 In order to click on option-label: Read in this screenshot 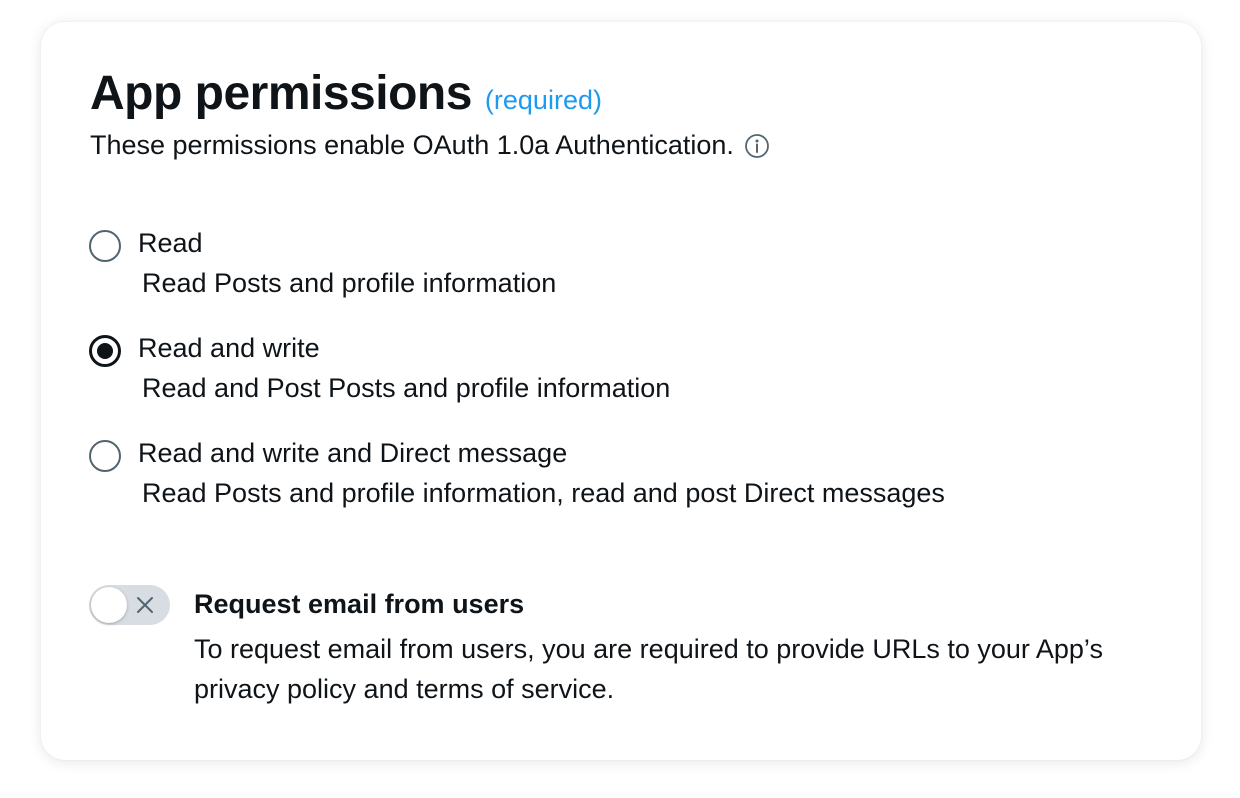, I will do `click(170, 243)`.